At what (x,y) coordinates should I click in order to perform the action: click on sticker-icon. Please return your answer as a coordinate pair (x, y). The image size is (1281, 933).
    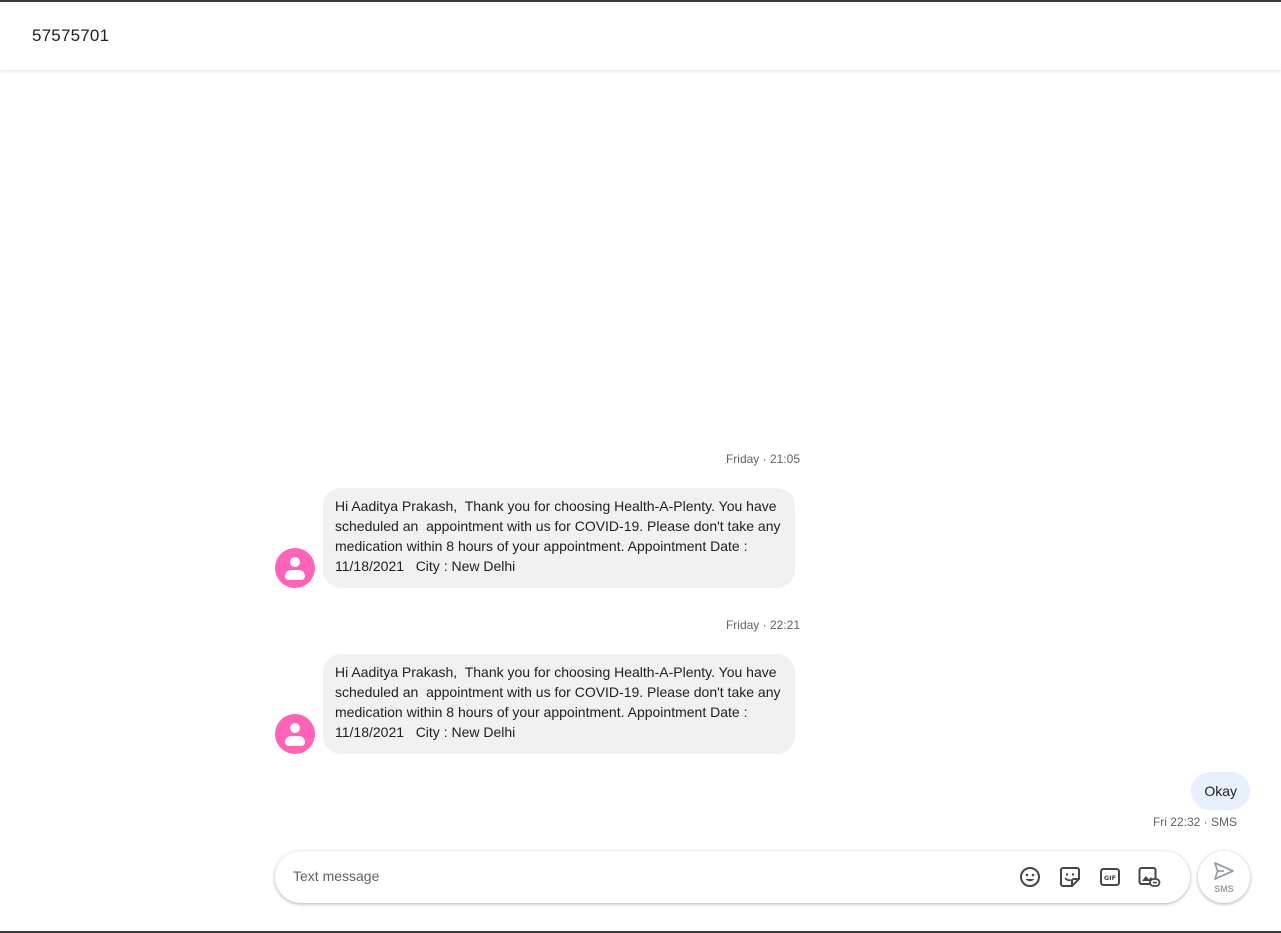
    Looking at the image, I should click on (1070, 877).